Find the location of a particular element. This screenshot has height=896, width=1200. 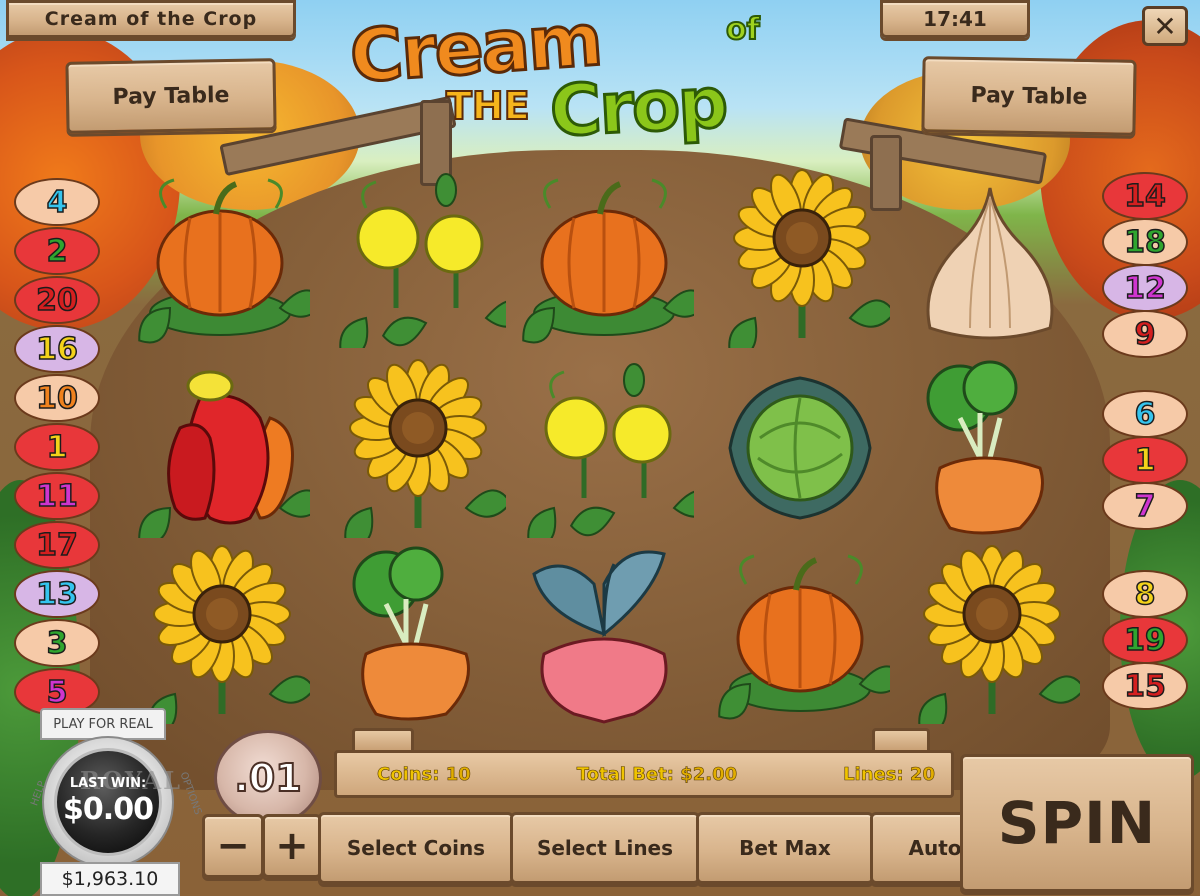

payline-marker: 4 is located at coordinates (57, 202).